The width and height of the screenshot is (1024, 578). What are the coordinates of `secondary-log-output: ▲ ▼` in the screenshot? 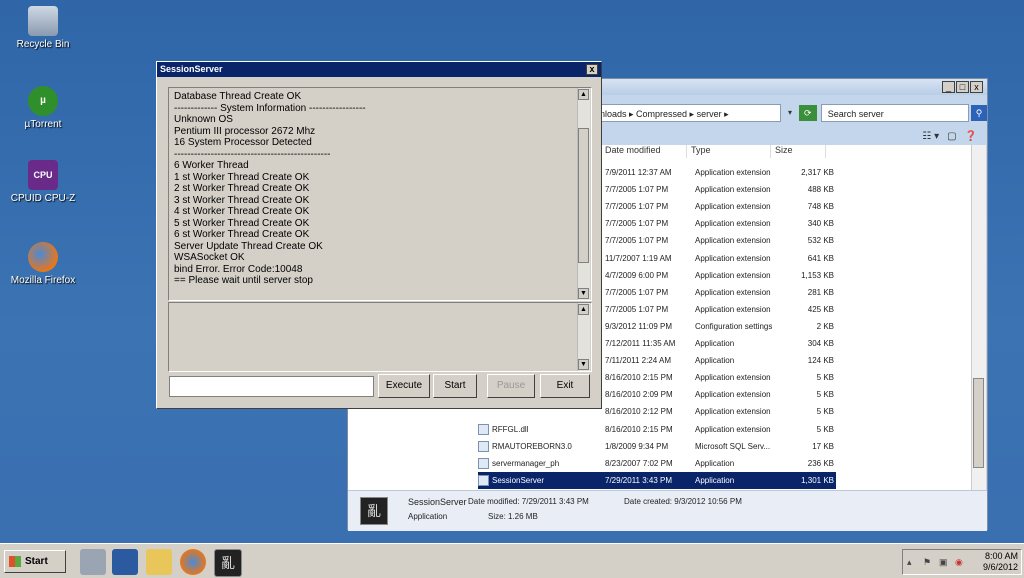 It's located at (380, 337).